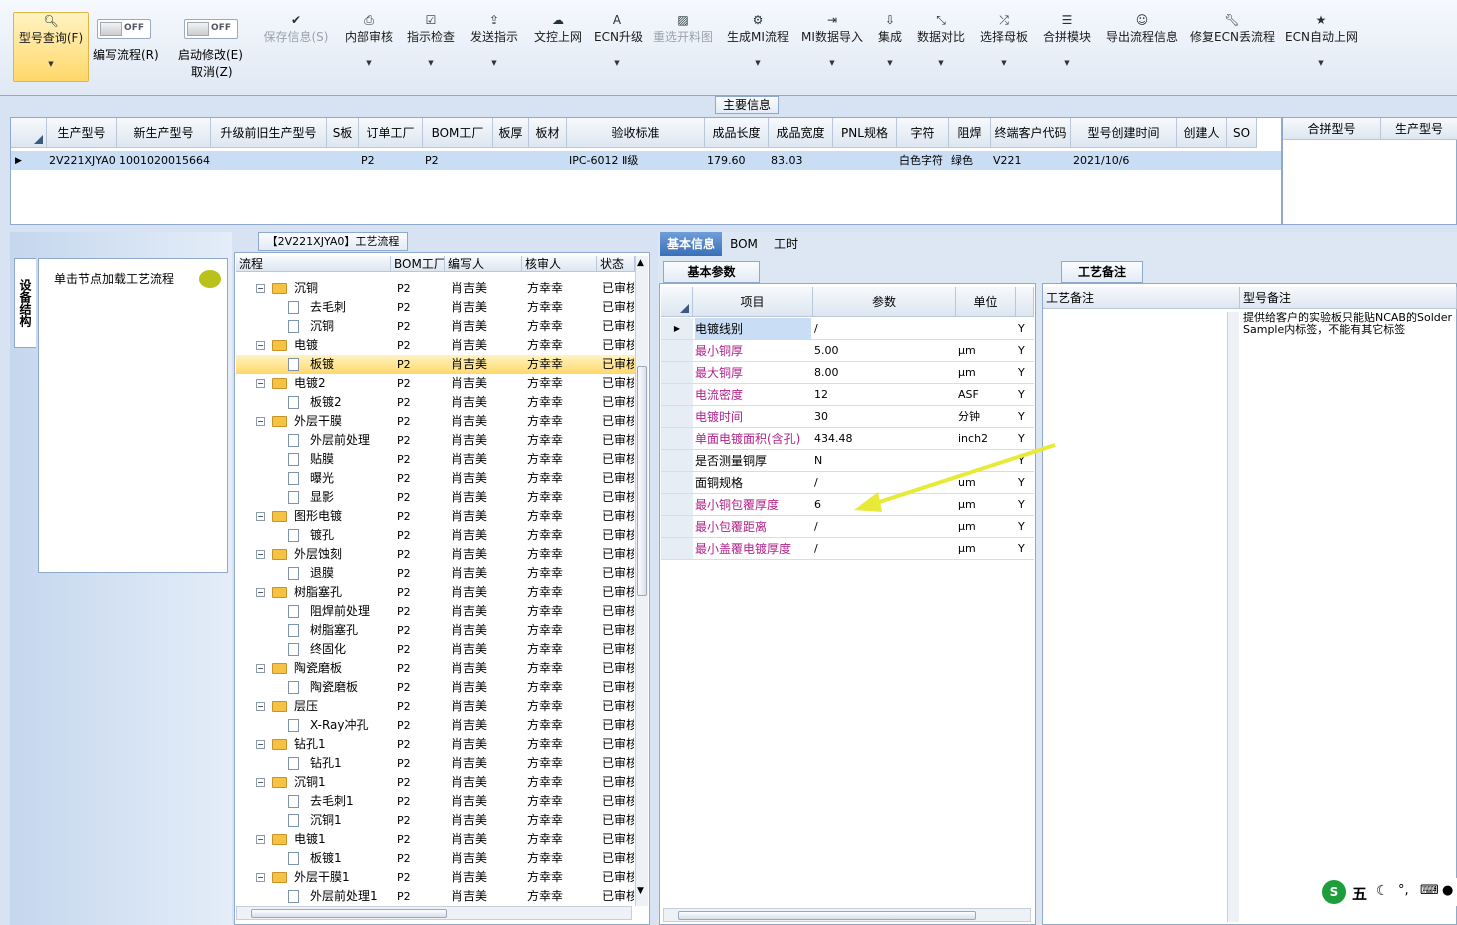 The width and height of the screenshot is (1457, 925). Describe the element at coordinates (737, 133) in the screenshot. I see `main-info-header: 成品长度` at that location.